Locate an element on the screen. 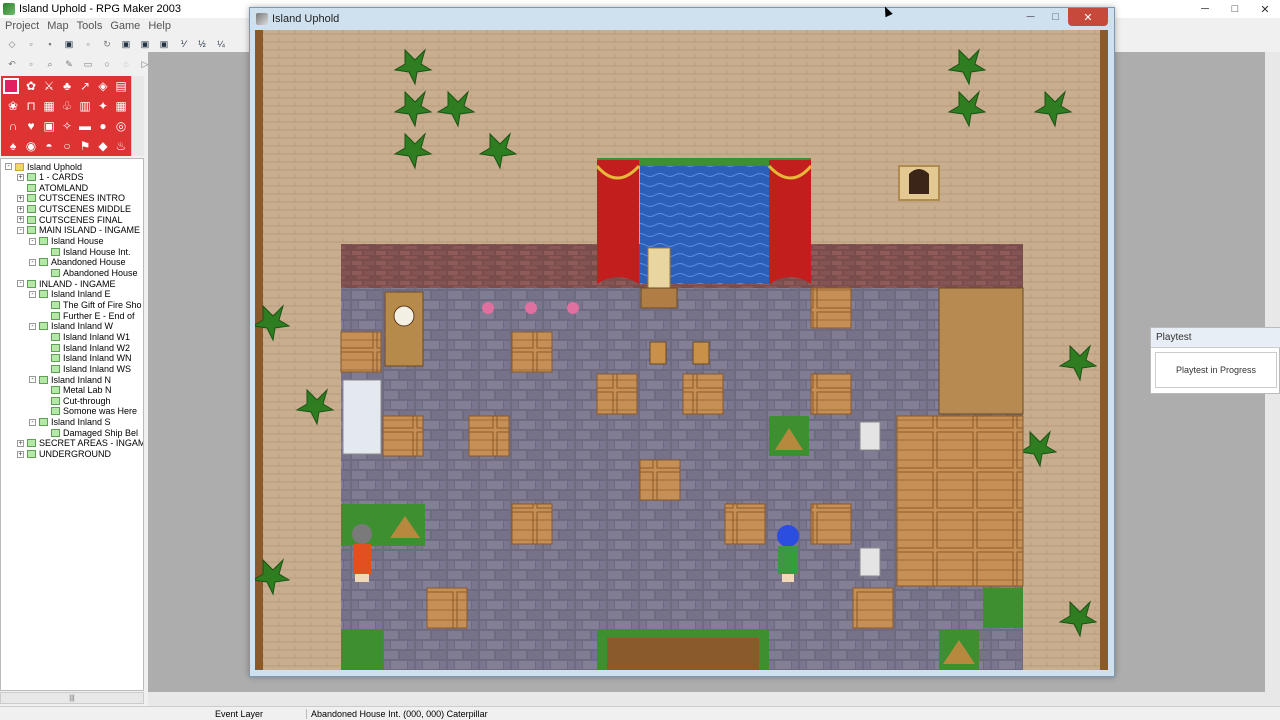  lower-layer-icon: ▣ is located at coordinates (126, 44).